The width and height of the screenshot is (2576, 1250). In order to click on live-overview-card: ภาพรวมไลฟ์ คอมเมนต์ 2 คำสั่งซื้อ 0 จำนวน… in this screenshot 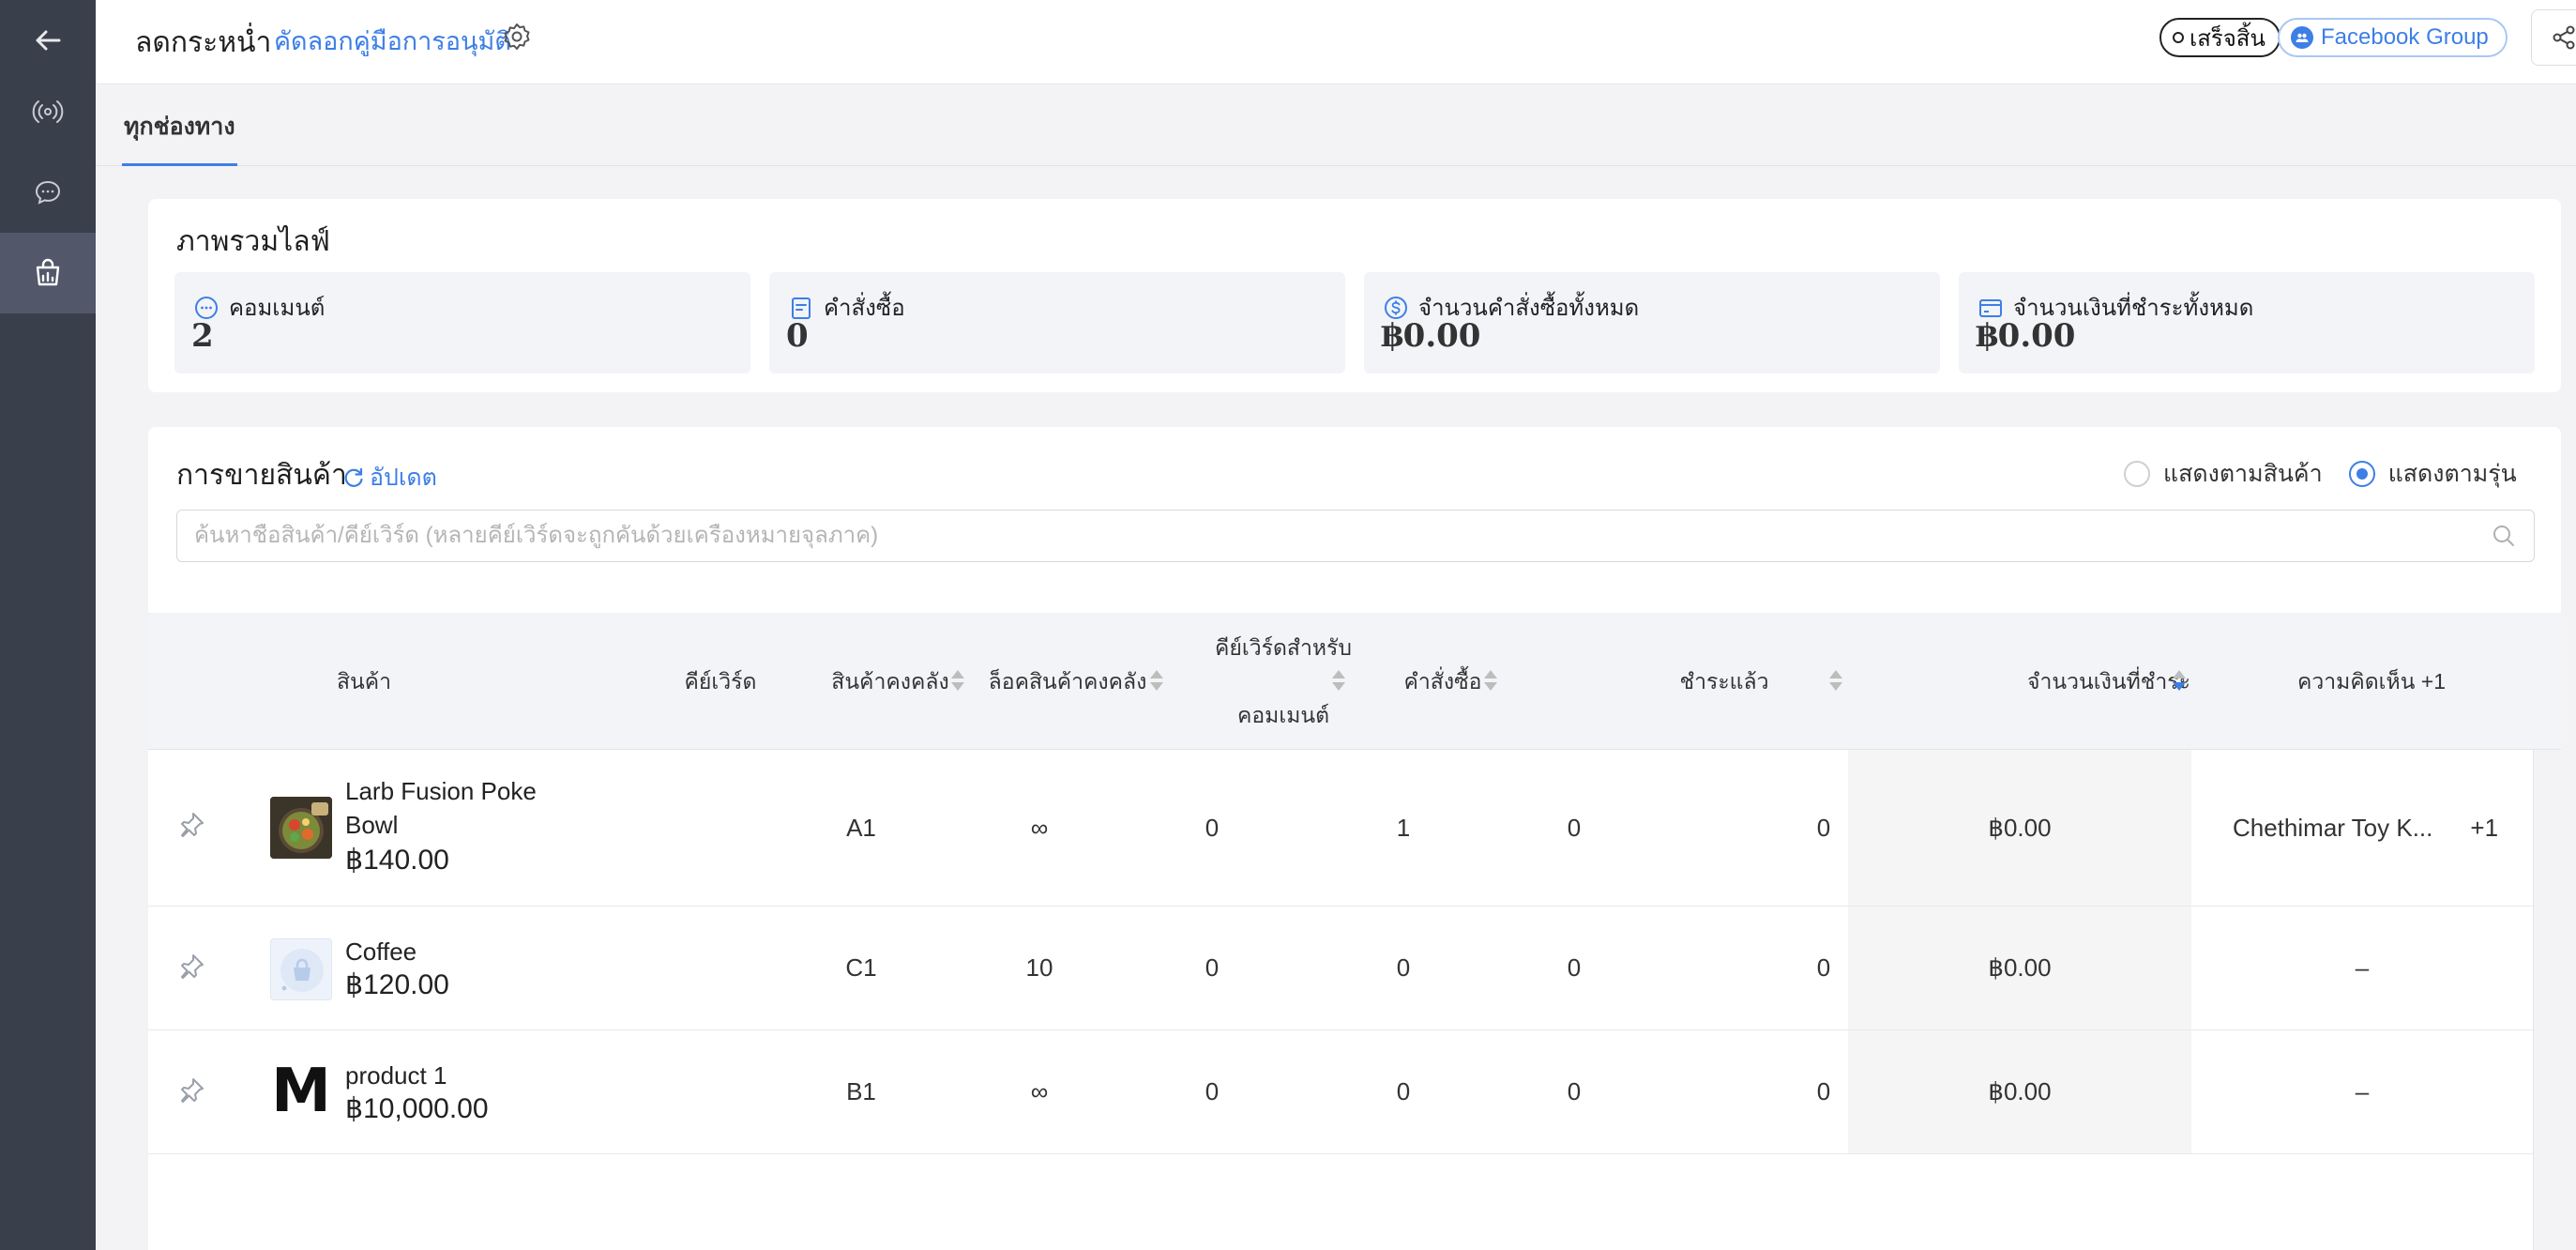, I will do `click(1354, 296)`.